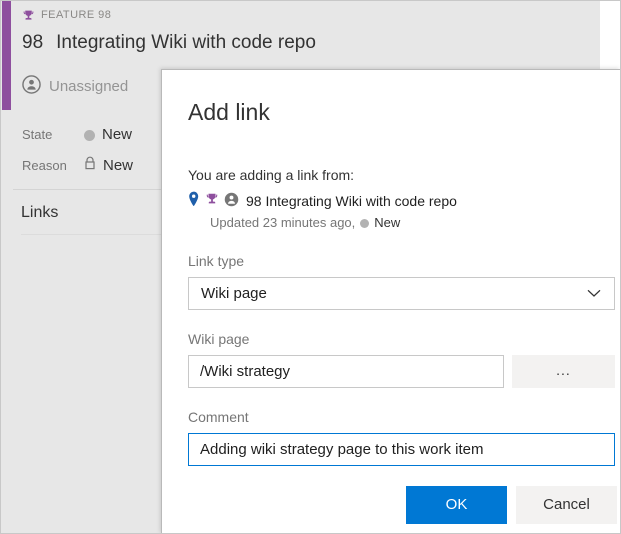 This screenshot has width=621, height=534. What do you see at coordinates (401, 449) in the screenshot?
I see `comment-input` at bounding box center [401, 449].